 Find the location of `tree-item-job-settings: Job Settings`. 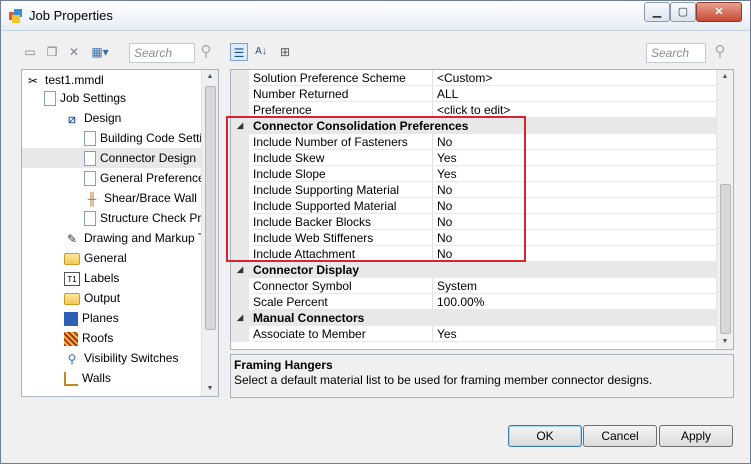

tree-item-job-settings: Job Settings is located at coordinates (85, 98).